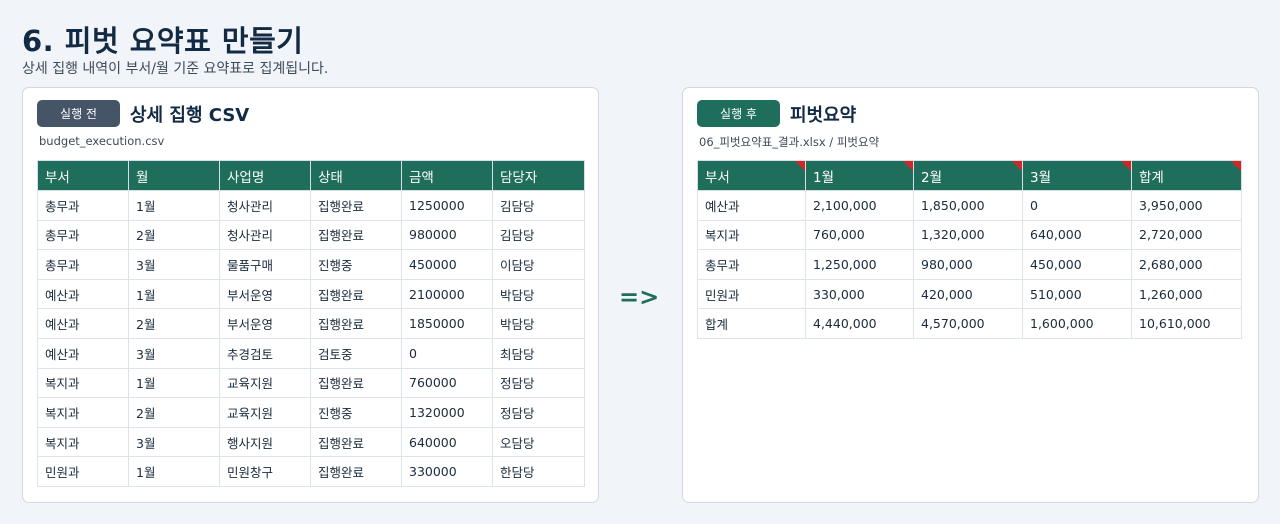  What do you see at coordinates (265, 442) in the screenshot?
I see `table-cell: 행사지원` at bounding box center [265, 442].